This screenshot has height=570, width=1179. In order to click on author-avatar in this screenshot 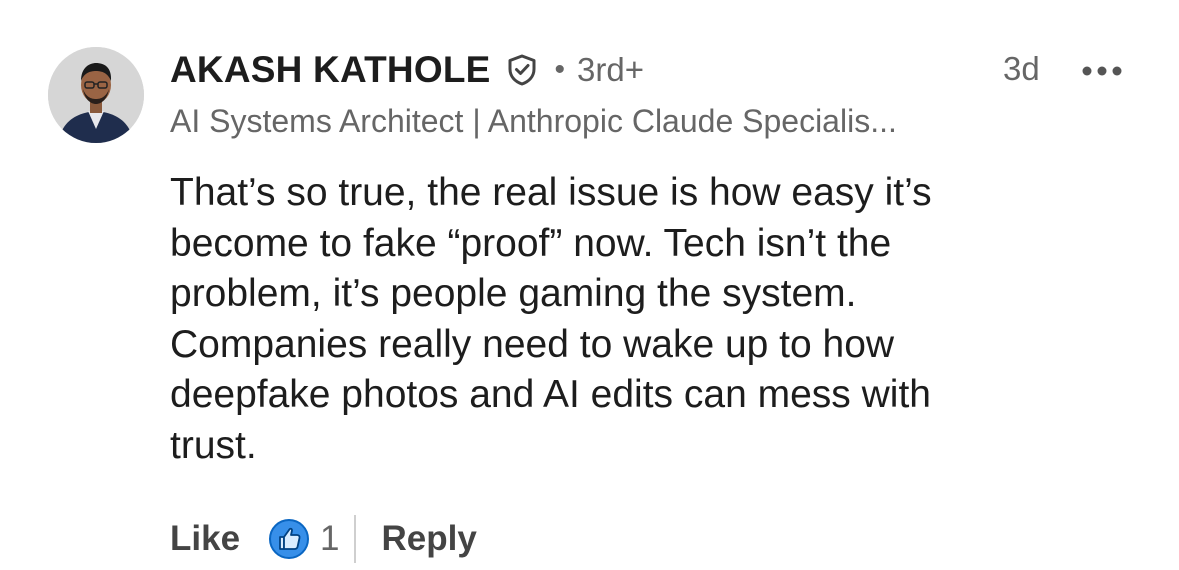, I will do `click(96, 95)`.